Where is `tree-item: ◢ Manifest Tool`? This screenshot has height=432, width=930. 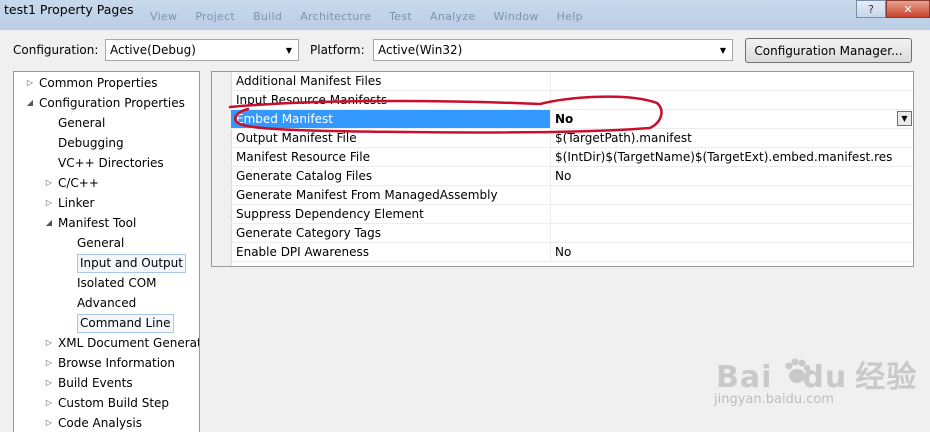
tree-item: ◢ Manifest Tool is located at coordinates (106, 223).